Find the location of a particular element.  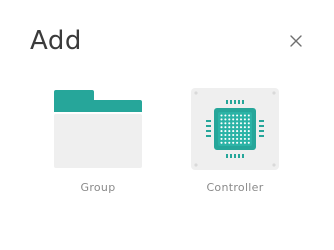

close-button is located at coordinates (296, 41).